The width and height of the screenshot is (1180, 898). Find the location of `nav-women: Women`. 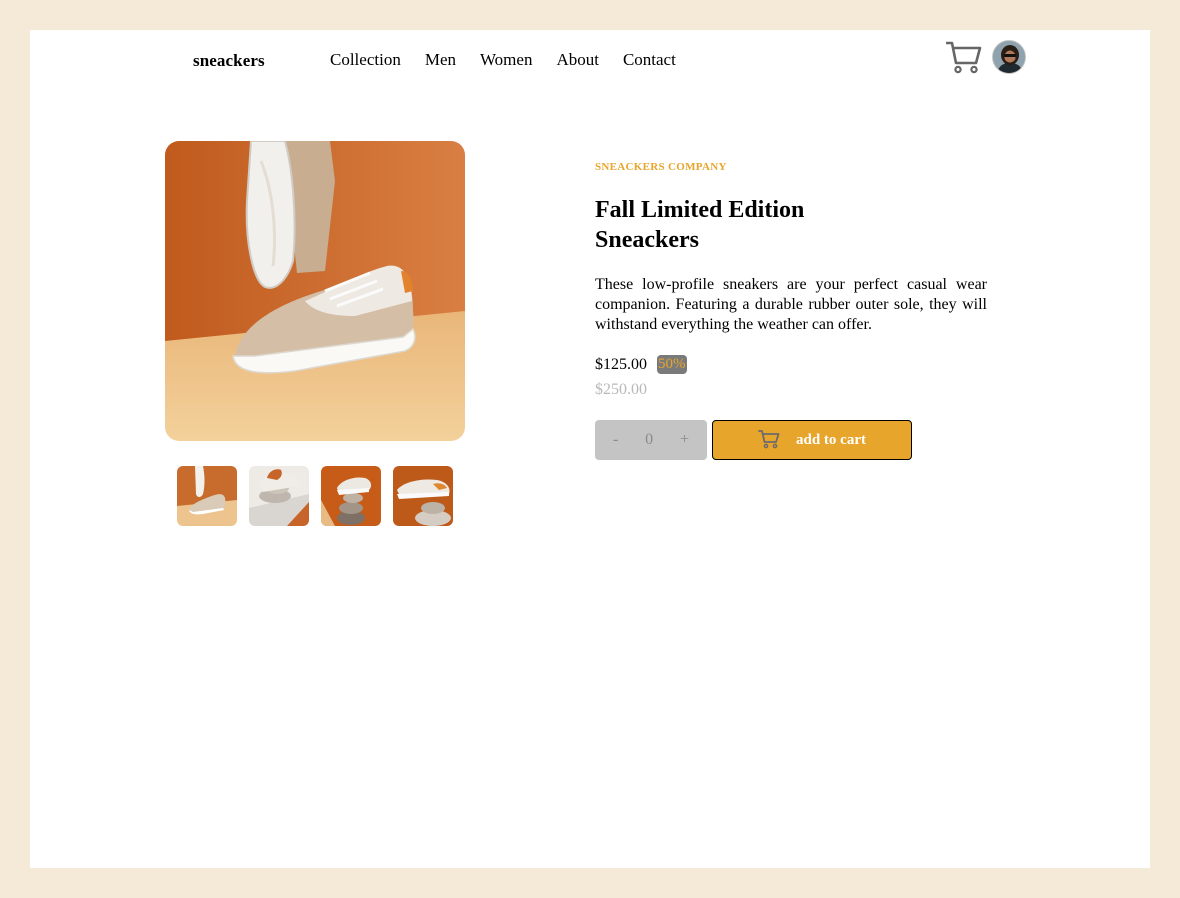

nav-women: Women is located at coordinates (506, 60).